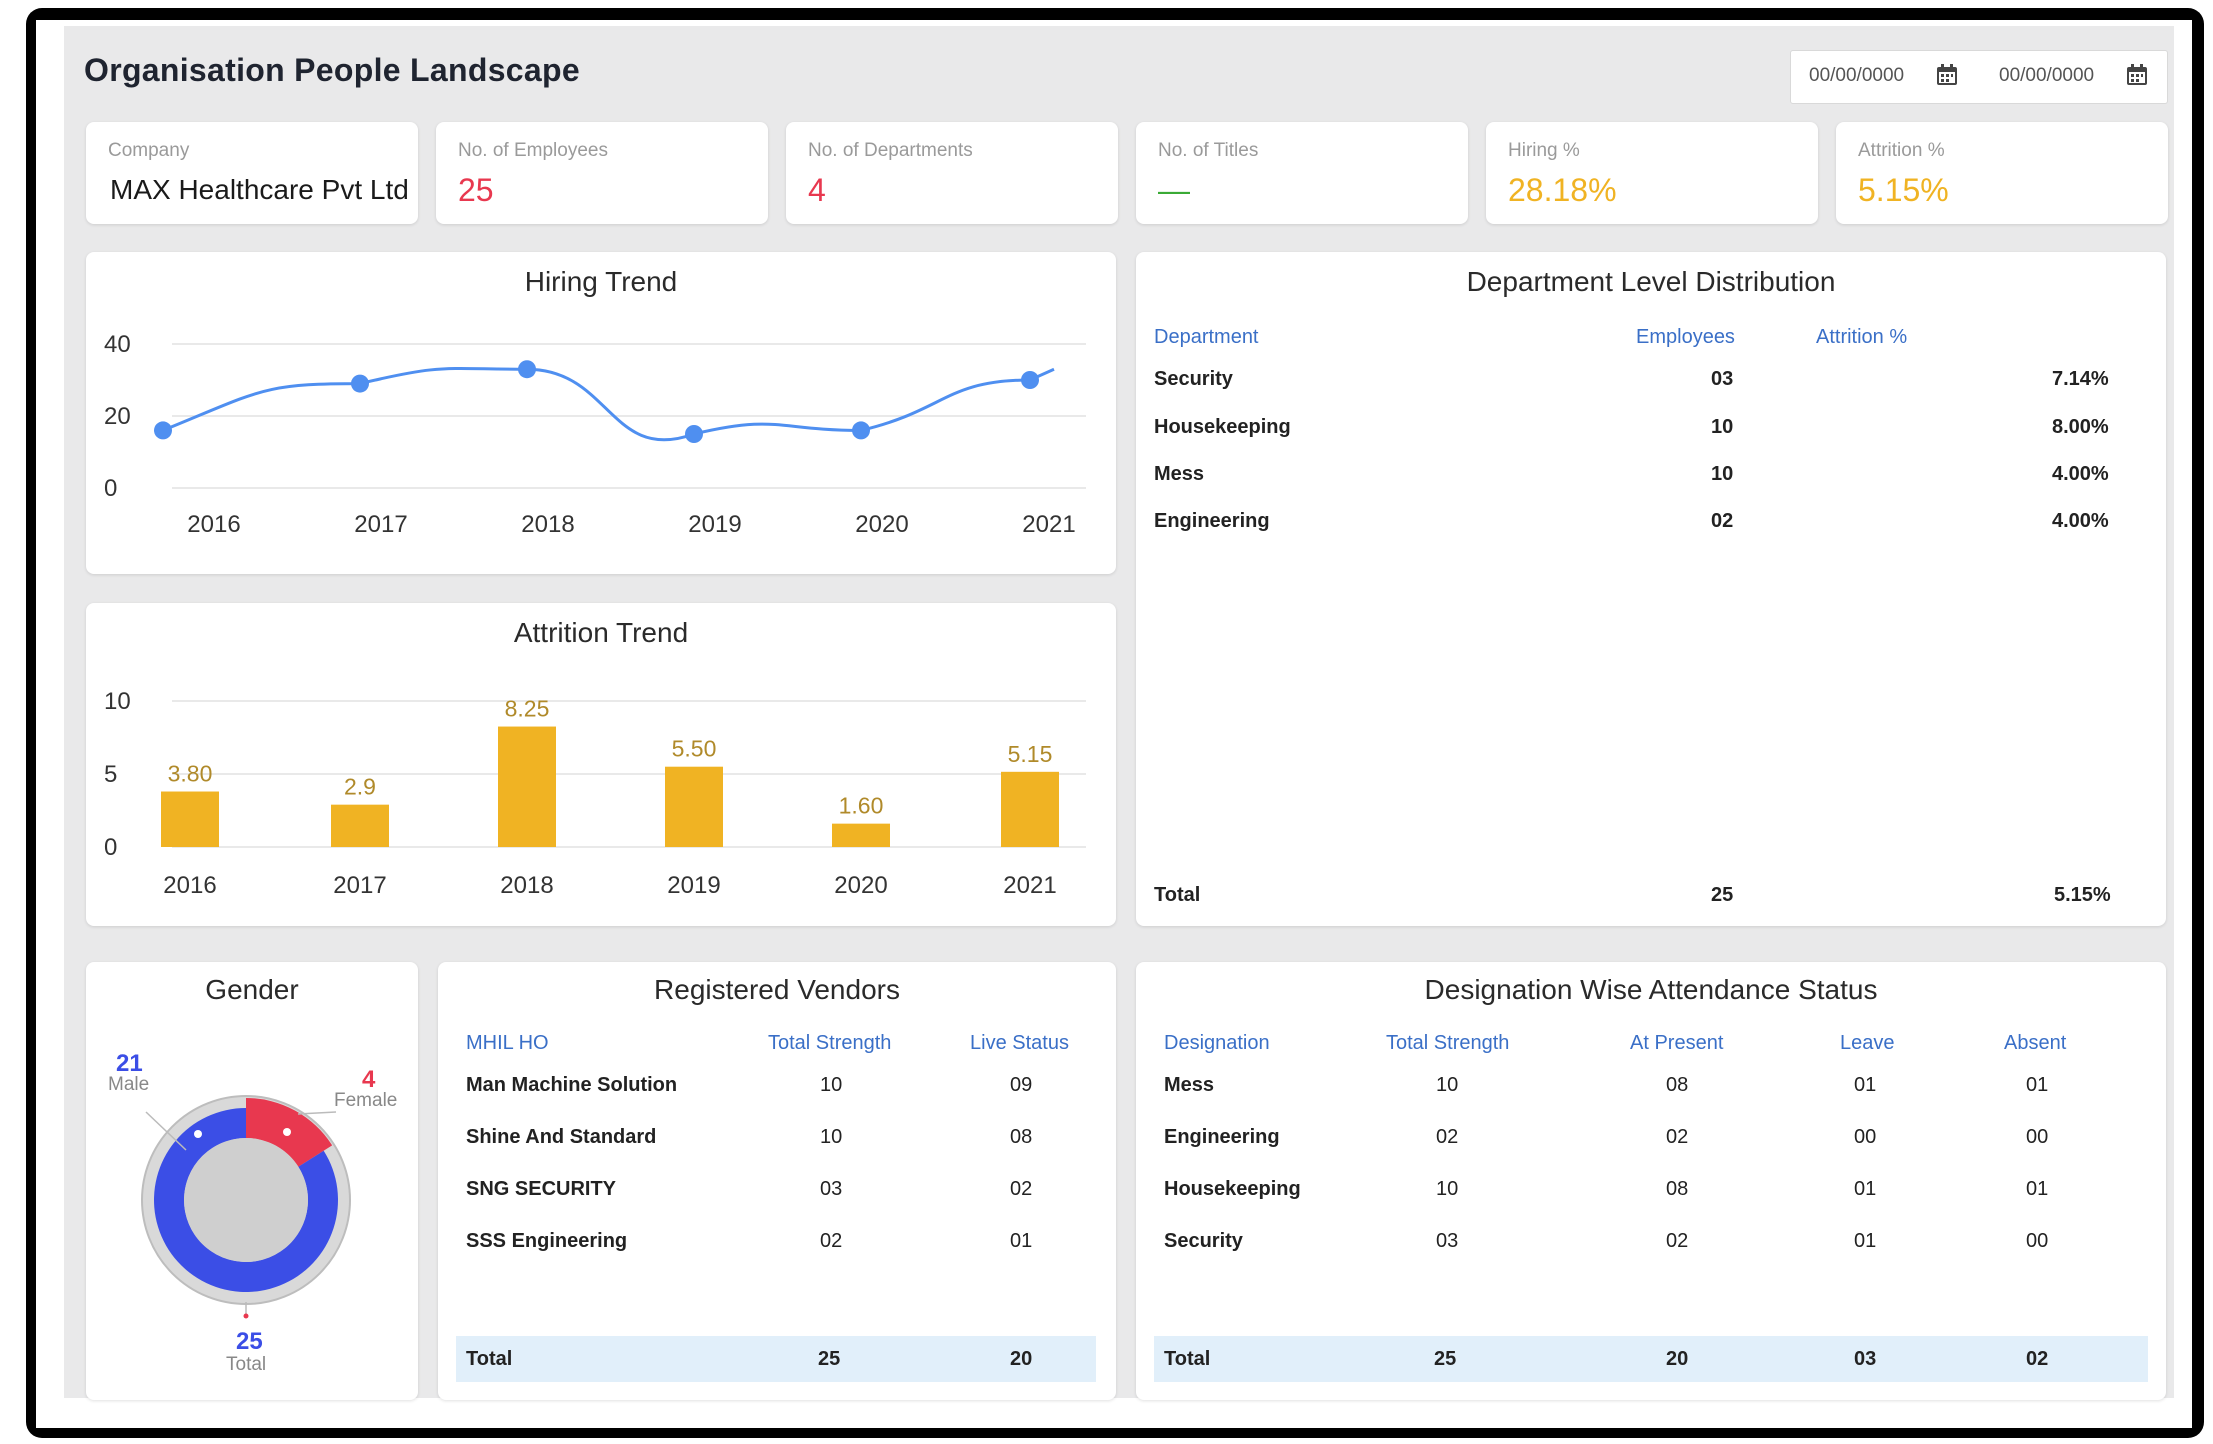 This screenshot has width=2213, height=1444. I want to click on designation-name: Mess, so click(1189, 1085).